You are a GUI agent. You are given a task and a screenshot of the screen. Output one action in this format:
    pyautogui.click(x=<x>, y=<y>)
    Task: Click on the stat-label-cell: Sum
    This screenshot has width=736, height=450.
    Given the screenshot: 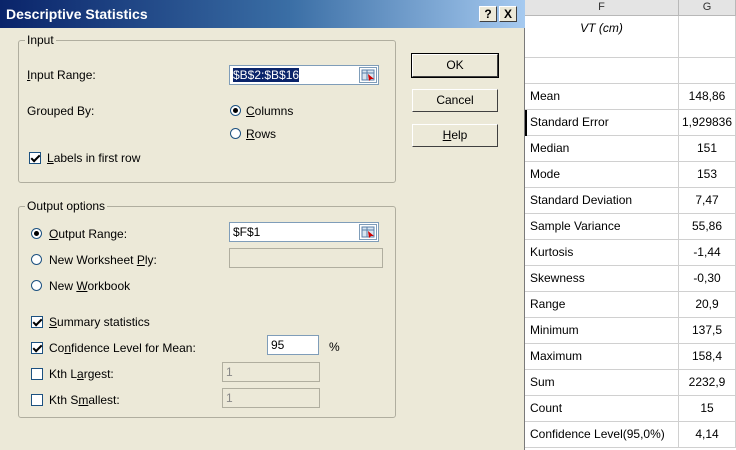 What is the action you would take?
    pyautogui.click(x=602, y=383)
    